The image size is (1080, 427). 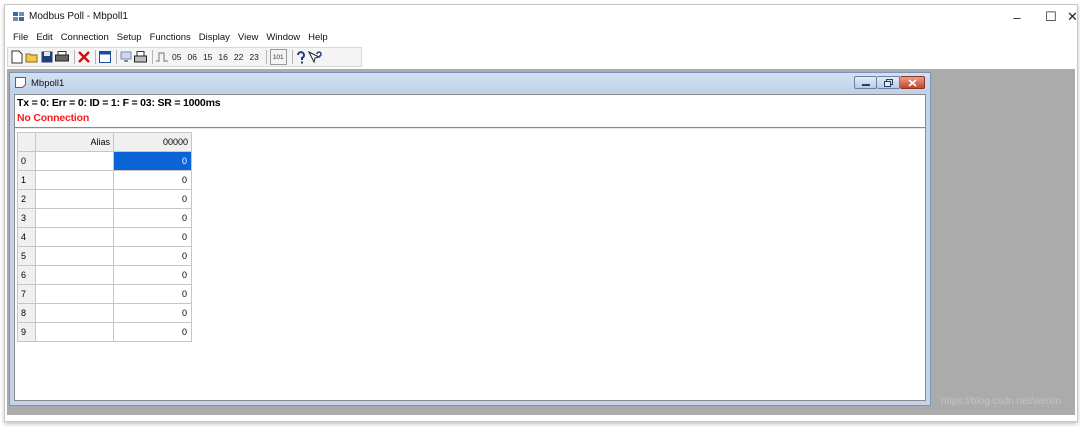 What do you see at coordinates (314, 57) in the screenshot?
I see `context-help-icon` at bounding box center [314, 57].